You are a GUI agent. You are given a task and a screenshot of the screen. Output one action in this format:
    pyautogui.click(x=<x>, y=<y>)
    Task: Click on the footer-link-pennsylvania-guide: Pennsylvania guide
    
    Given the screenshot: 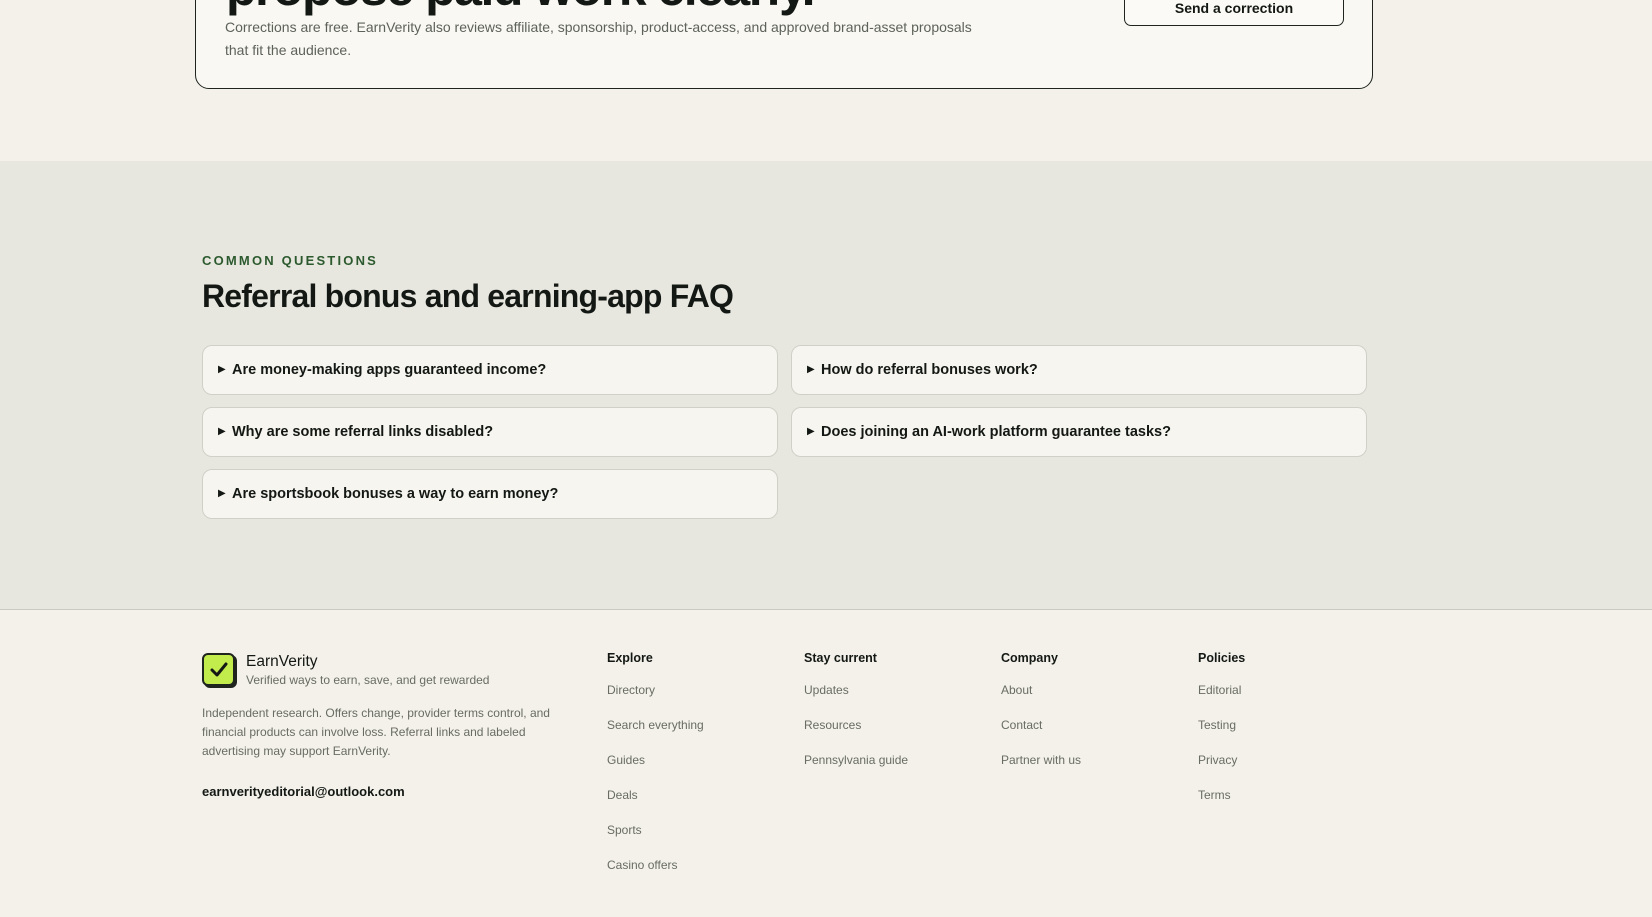 What is the action you would take?
    pyautogui.click(x=856, y=760)
    